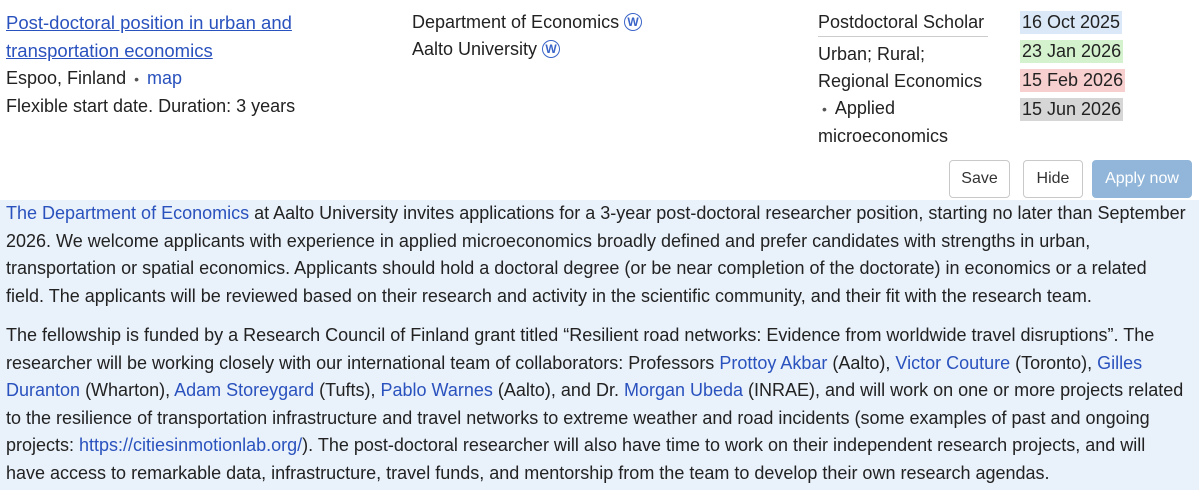  What do you see at coordinates (244, 390) in the screenshot?
I see `collaborator-link: Adam Storeygard` at bounding box center [244, 390].